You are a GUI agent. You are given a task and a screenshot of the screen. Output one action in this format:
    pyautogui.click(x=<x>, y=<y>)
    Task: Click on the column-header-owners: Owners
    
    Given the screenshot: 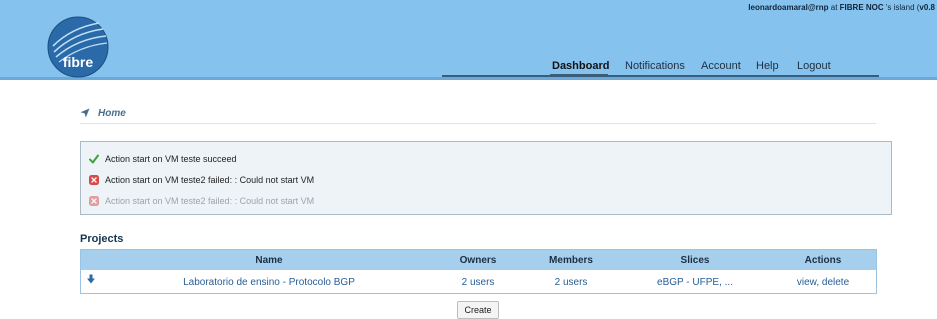 What is the action you would take?
    pyautogui.click(x=478, y=260)
    